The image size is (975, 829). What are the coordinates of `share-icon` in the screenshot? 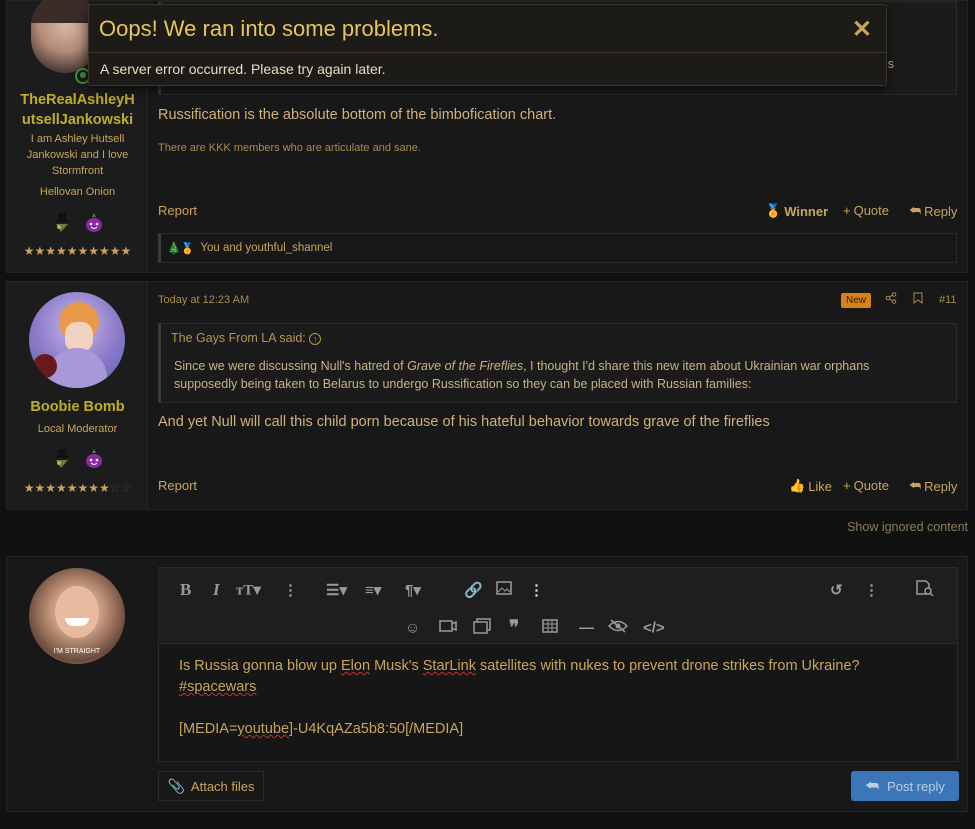 It's located at (891, 299).